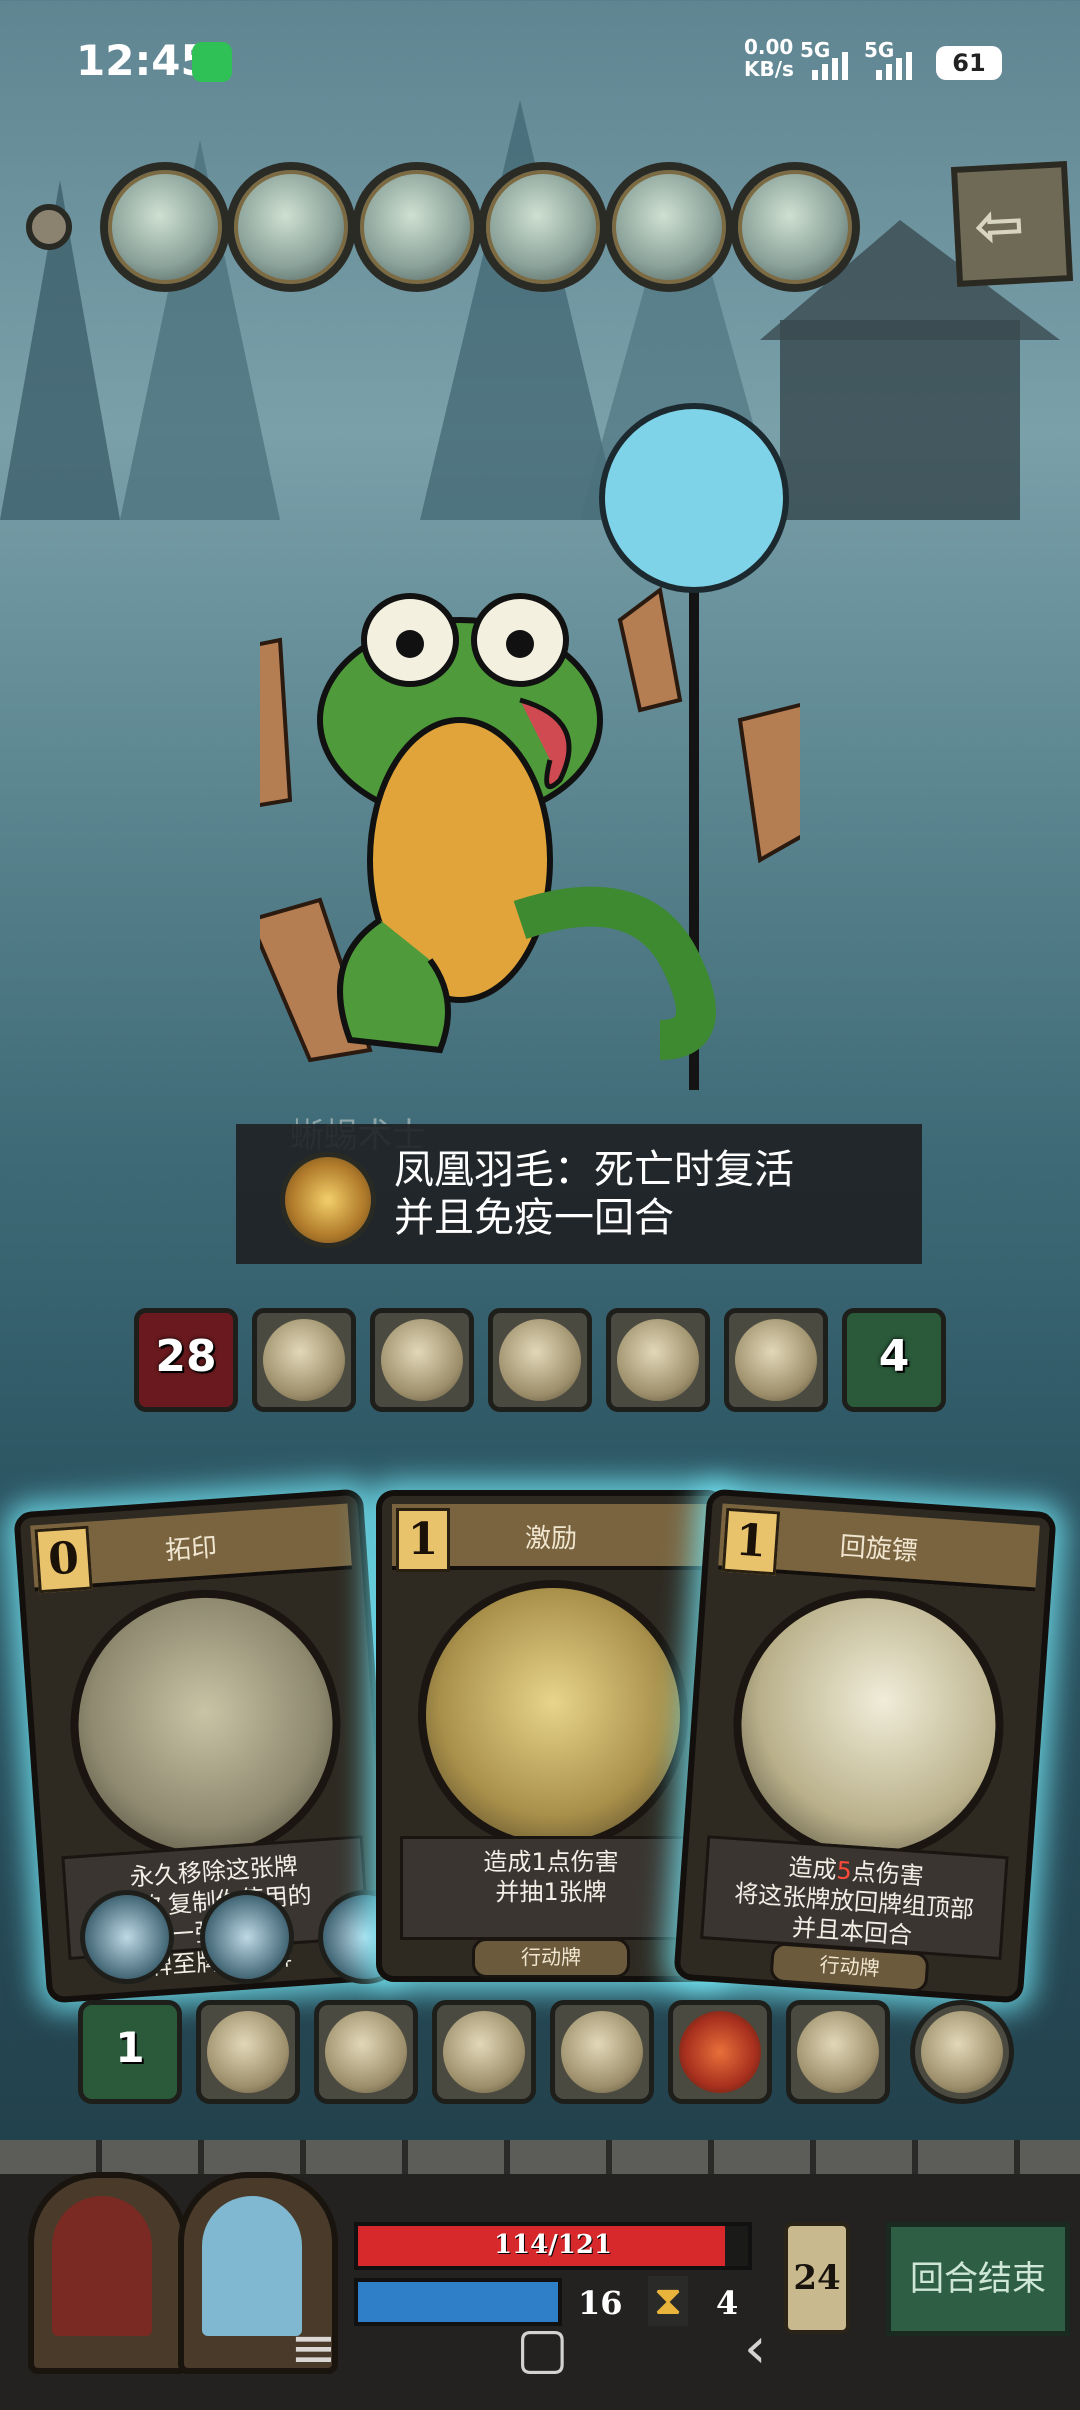  What do you see at coordinates (551, 1888) in the screenshot?
I see `card-description: 造成1点伤害 并抽1张牌` at bounding box center [551, 1888].